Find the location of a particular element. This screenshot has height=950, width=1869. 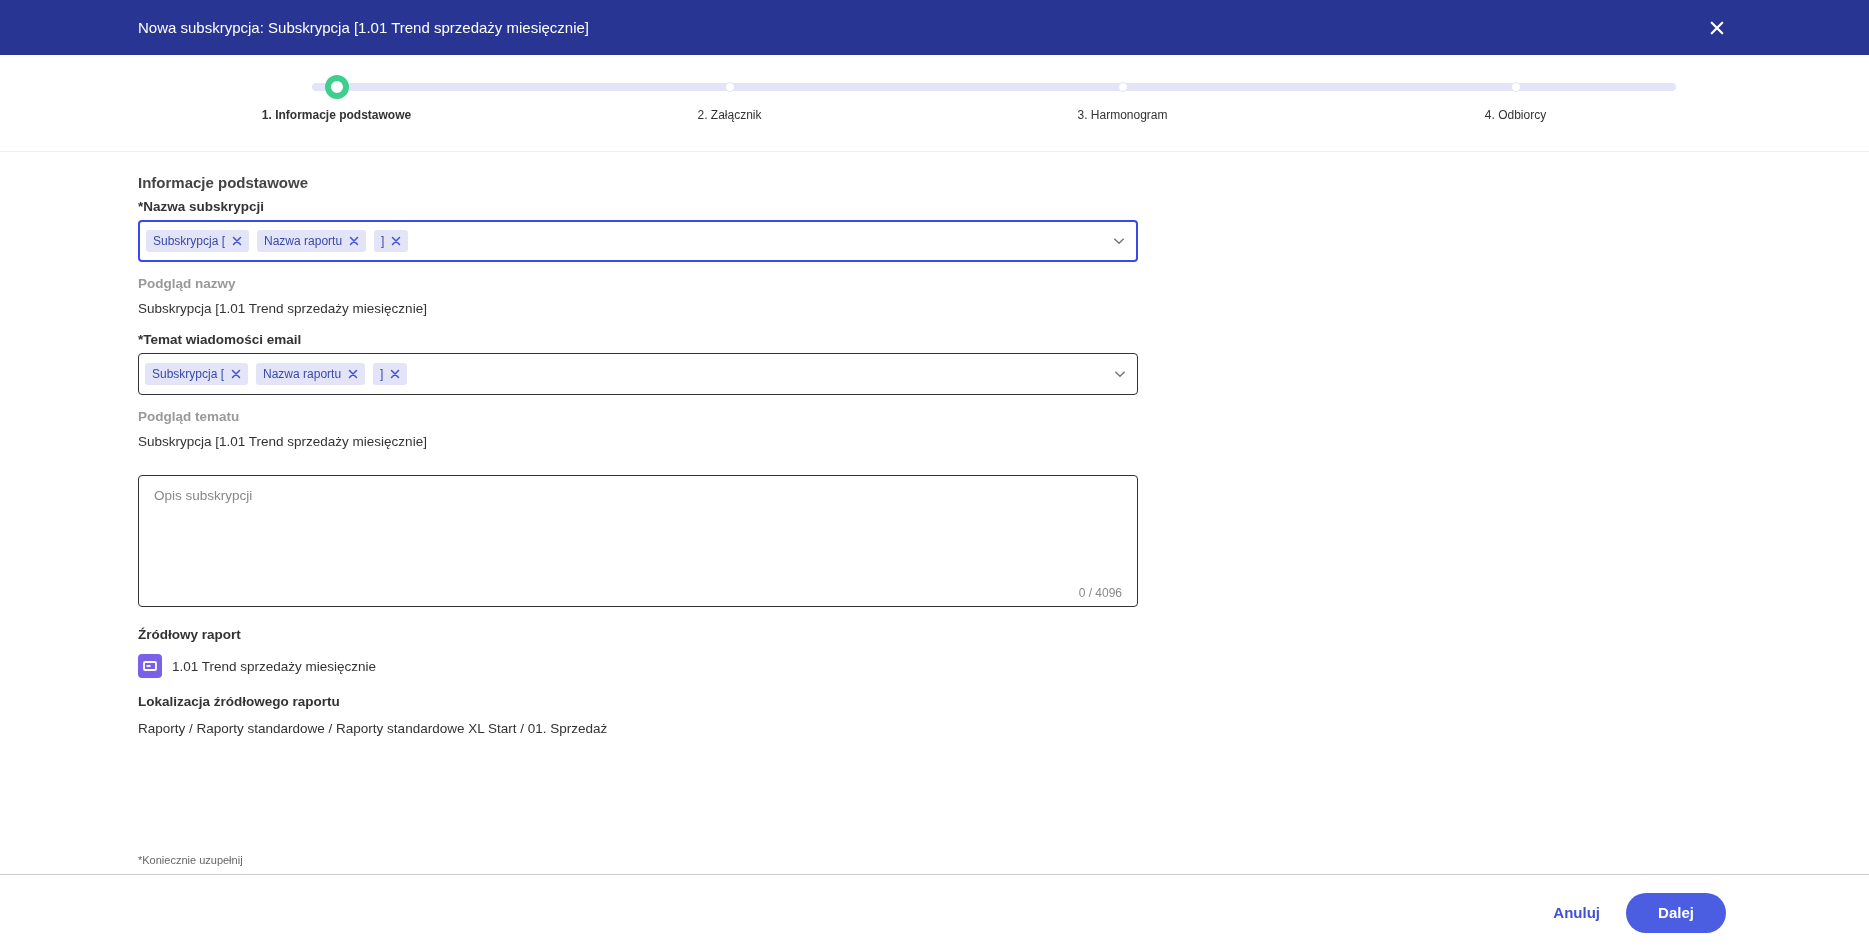

cancel-button: Anuluj is located at coordinates (1576, 912).